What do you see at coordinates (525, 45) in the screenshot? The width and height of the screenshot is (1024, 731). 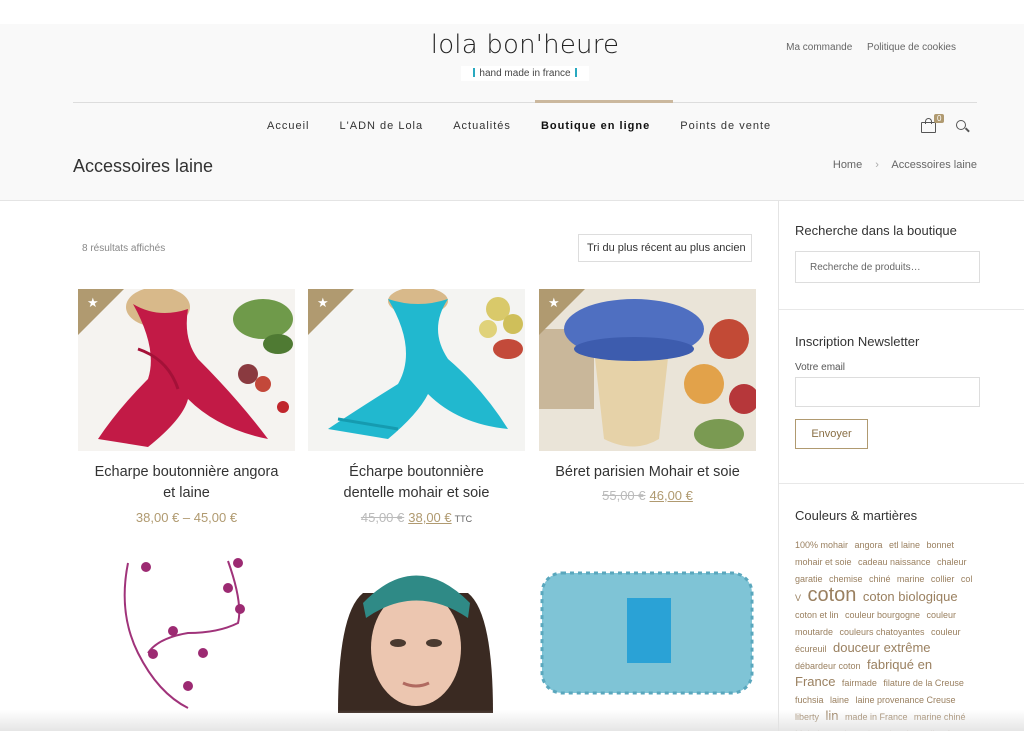 I see `brand-name: lola bon'heure` at bounding box center [525, 45].